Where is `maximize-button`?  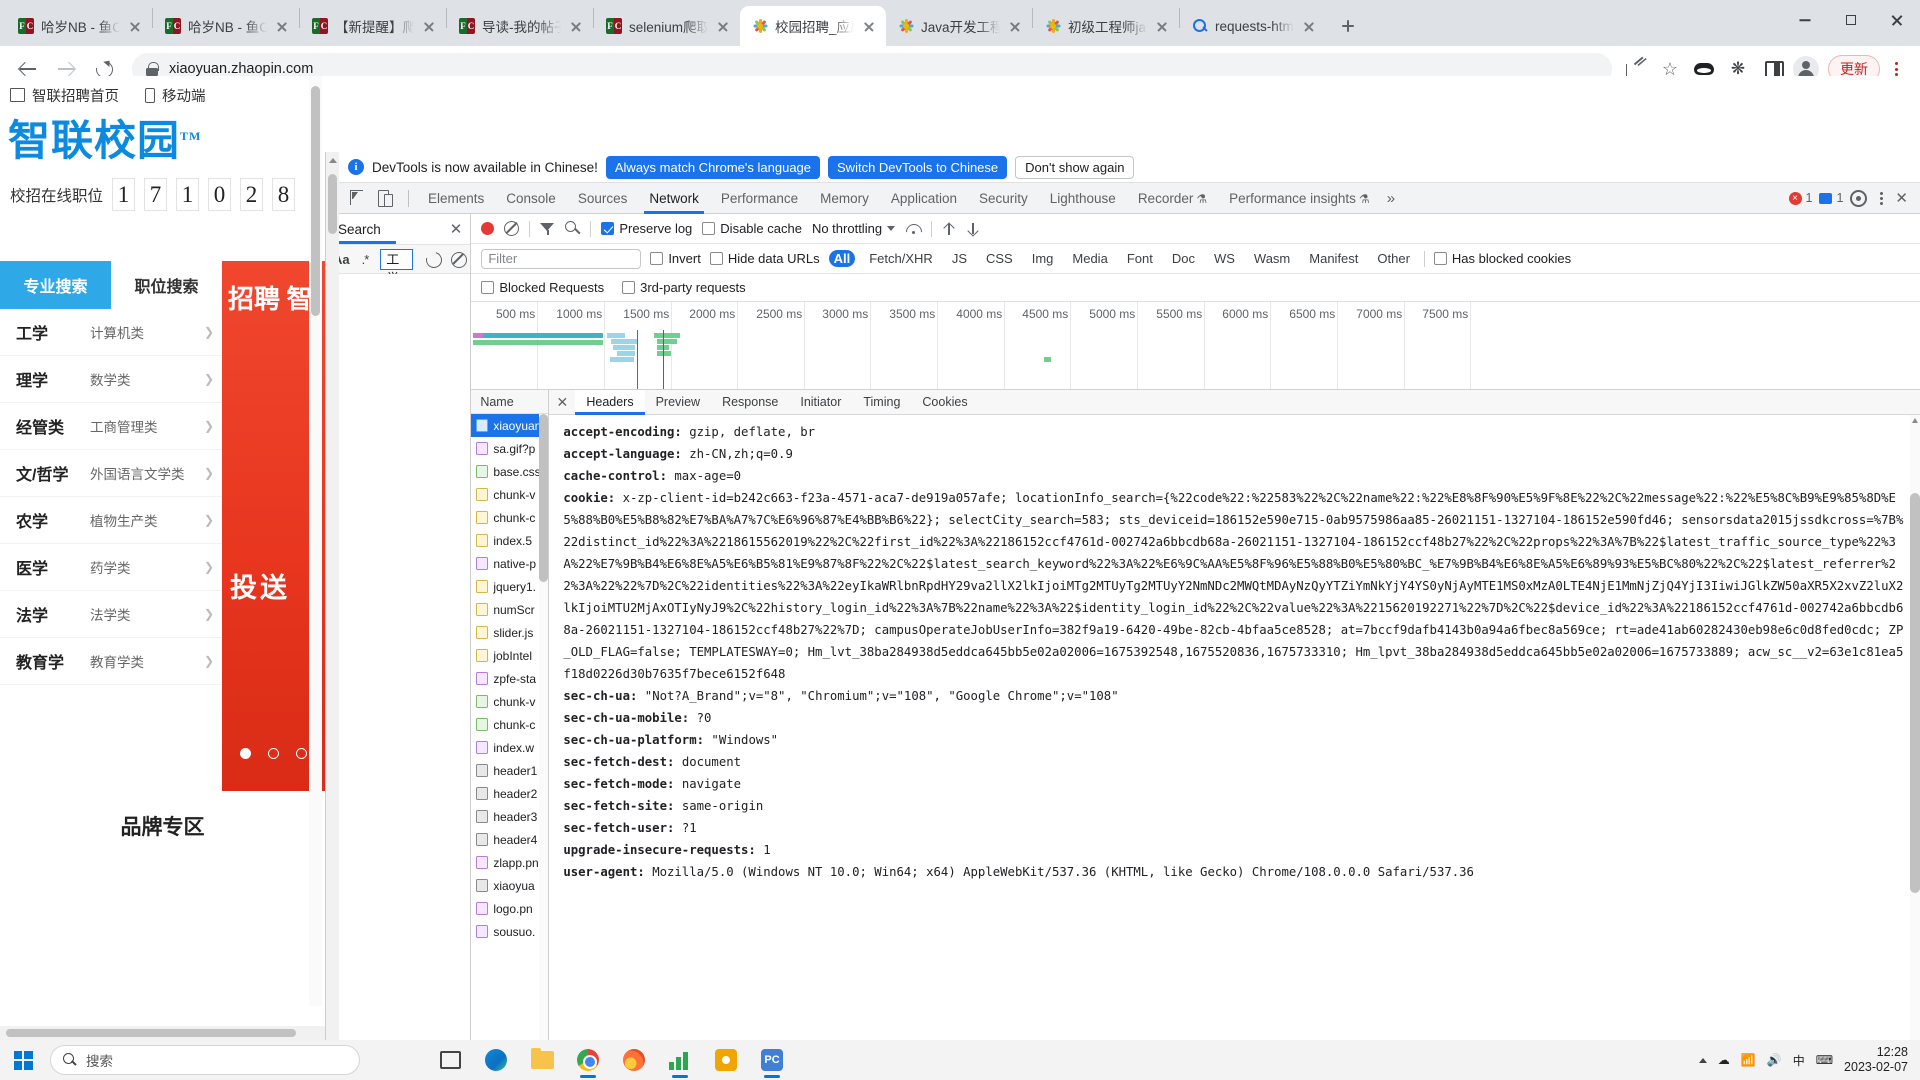 maximize-button is located at coordinates (1851, 20).